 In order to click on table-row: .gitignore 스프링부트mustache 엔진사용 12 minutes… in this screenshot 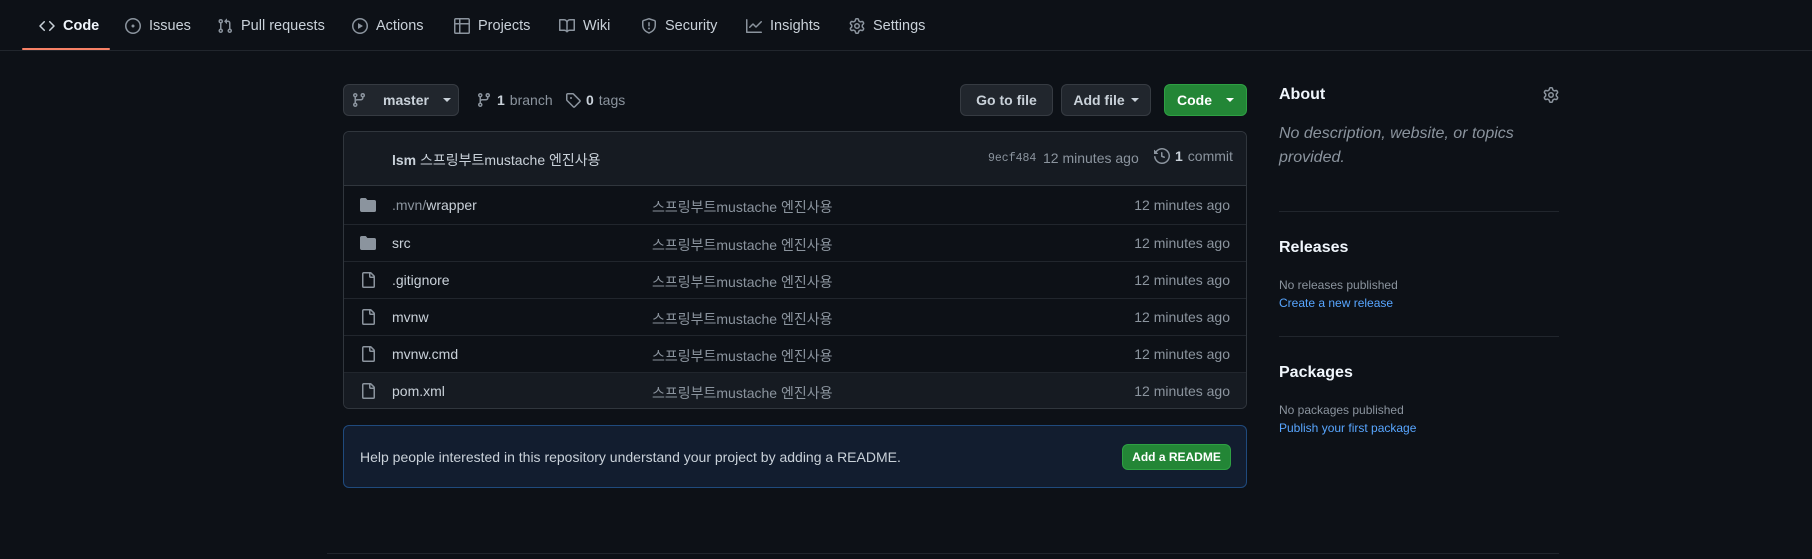, I will do `click(795, 279)`.